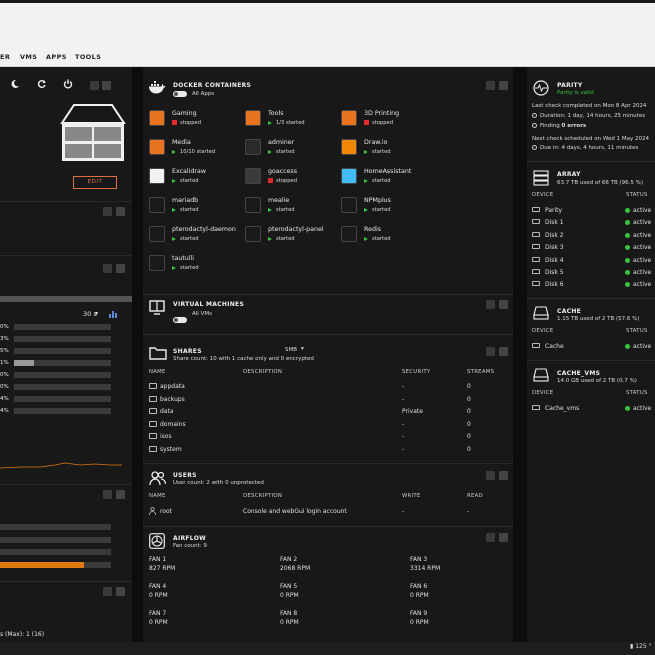  Describe the element at coordinates (113, 314) in the screenshot. I see `chart-icon` at that location.